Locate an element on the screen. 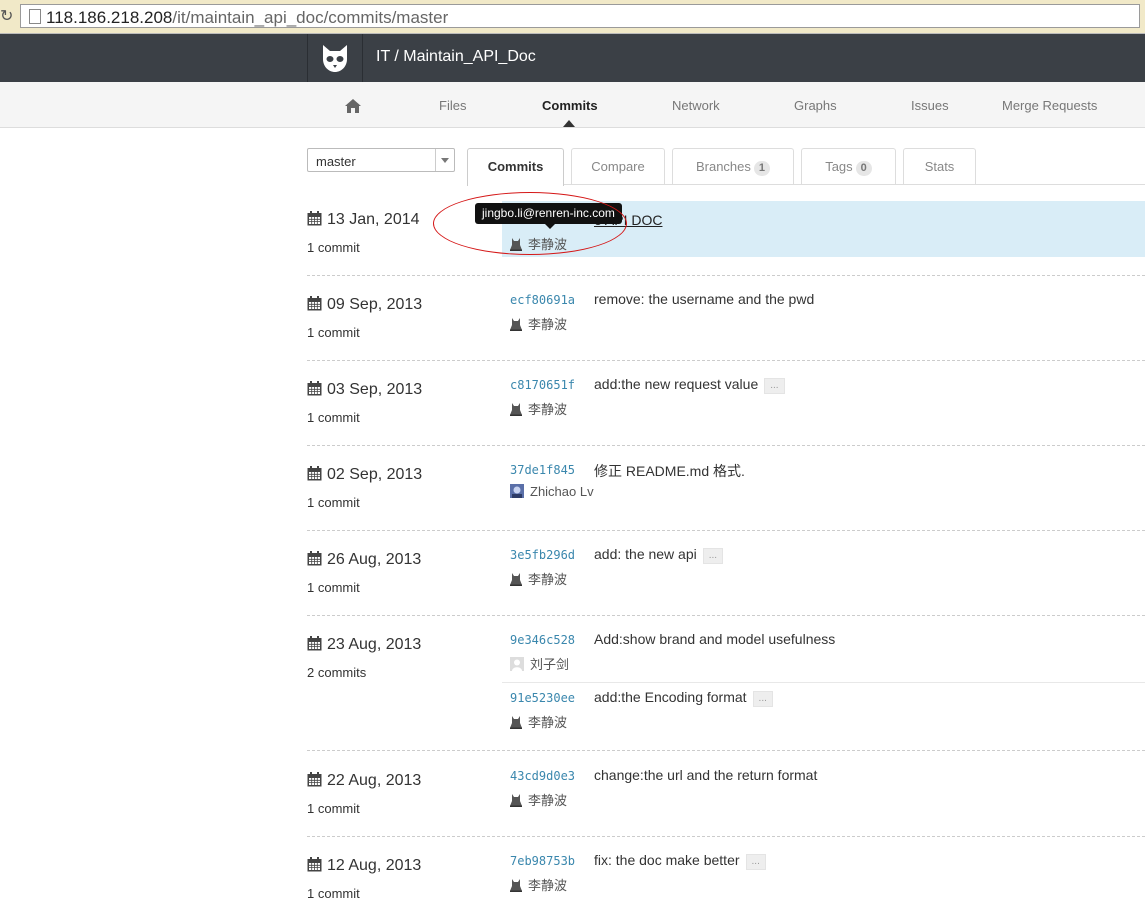  commit-message-wrap: change:the url and the return format is located at coordinates (705, 775).